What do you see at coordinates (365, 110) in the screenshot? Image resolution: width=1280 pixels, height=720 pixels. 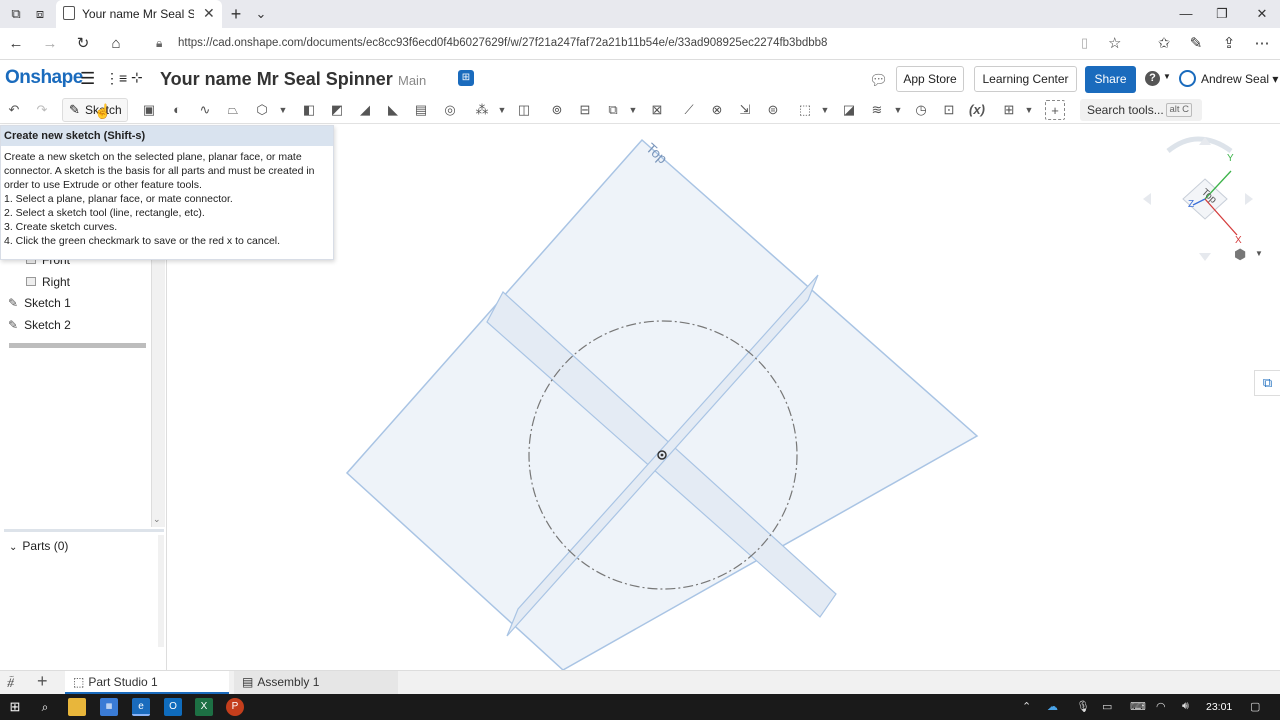 I see `draft-icon: ◢` at bounding box center [365, 110].